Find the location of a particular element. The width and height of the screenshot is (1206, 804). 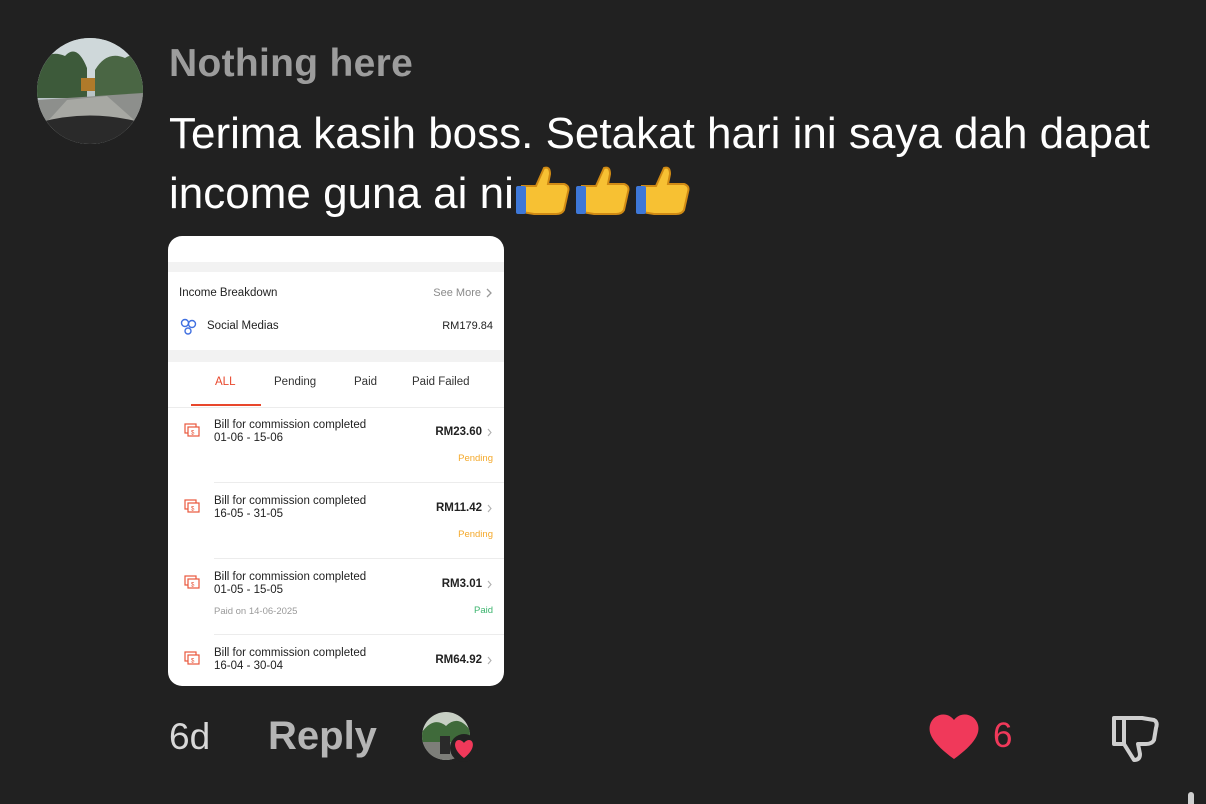

income-source-amount: RM179.84 is located at coordinates (467, 326).